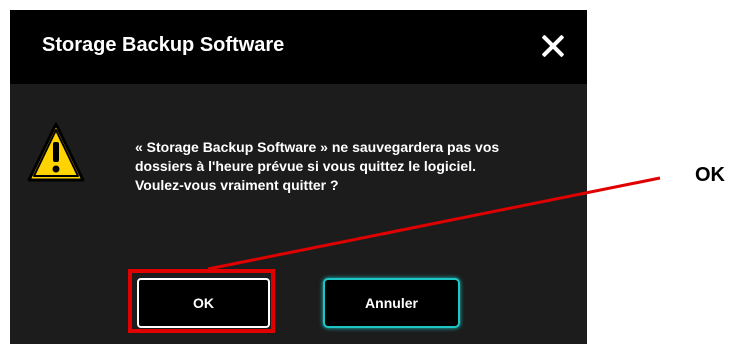  I want to click on message-line: Voulez-vous vraiment quitter ?, so click(237, 185).